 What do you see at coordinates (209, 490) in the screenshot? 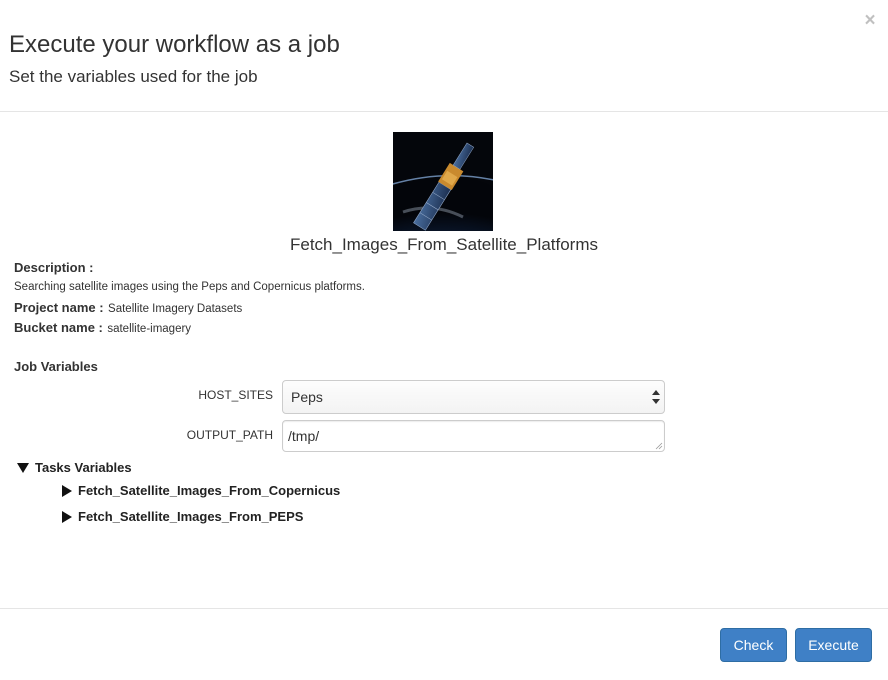
I see `task-item-label: Fetch_Satellite_Images_From_Copernicus` at bounding box center [209, 490].